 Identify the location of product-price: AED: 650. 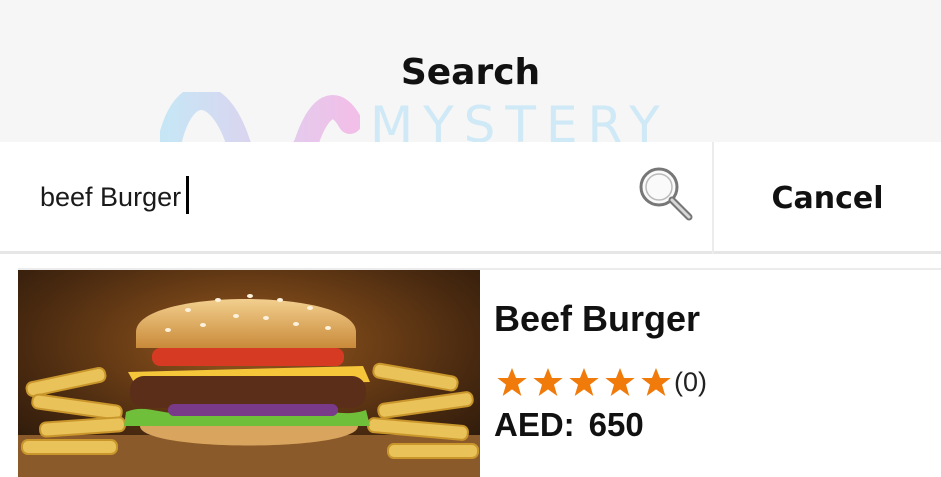
(569, 425).